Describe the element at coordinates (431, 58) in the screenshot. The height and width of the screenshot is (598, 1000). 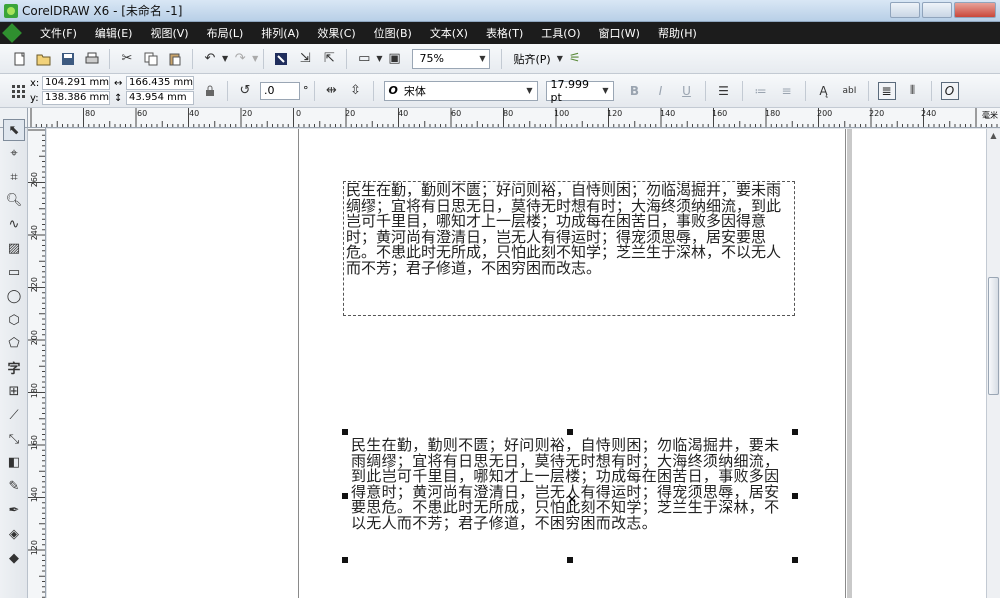
I see `zoom-level-value: 75%` at that location.